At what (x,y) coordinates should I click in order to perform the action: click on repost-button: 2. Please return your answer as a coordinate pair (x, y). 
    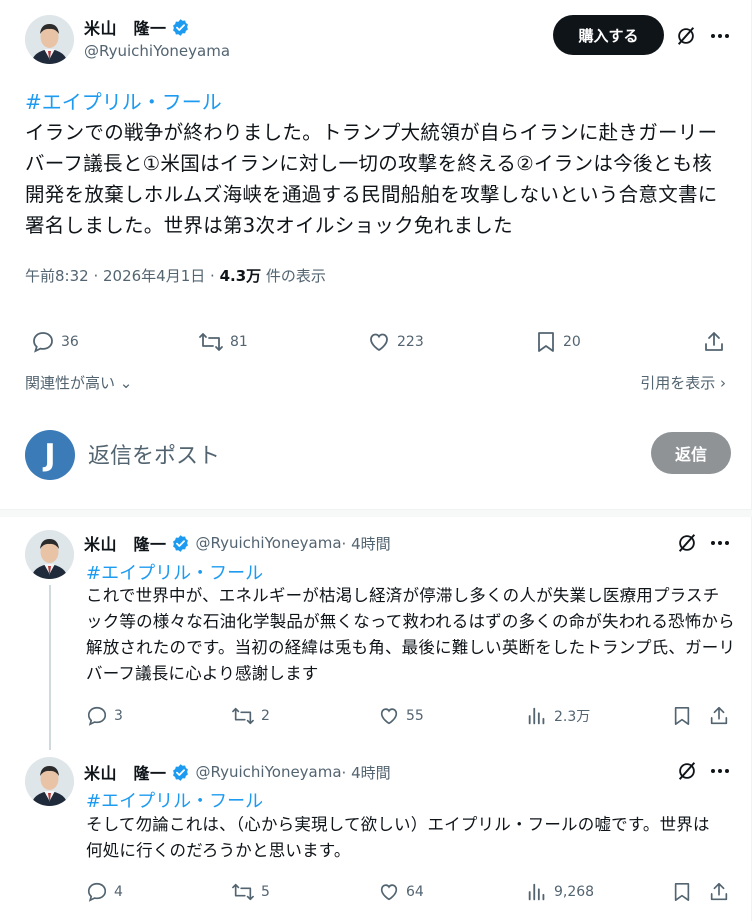
    Looking at the image, I should click on (250, 716).